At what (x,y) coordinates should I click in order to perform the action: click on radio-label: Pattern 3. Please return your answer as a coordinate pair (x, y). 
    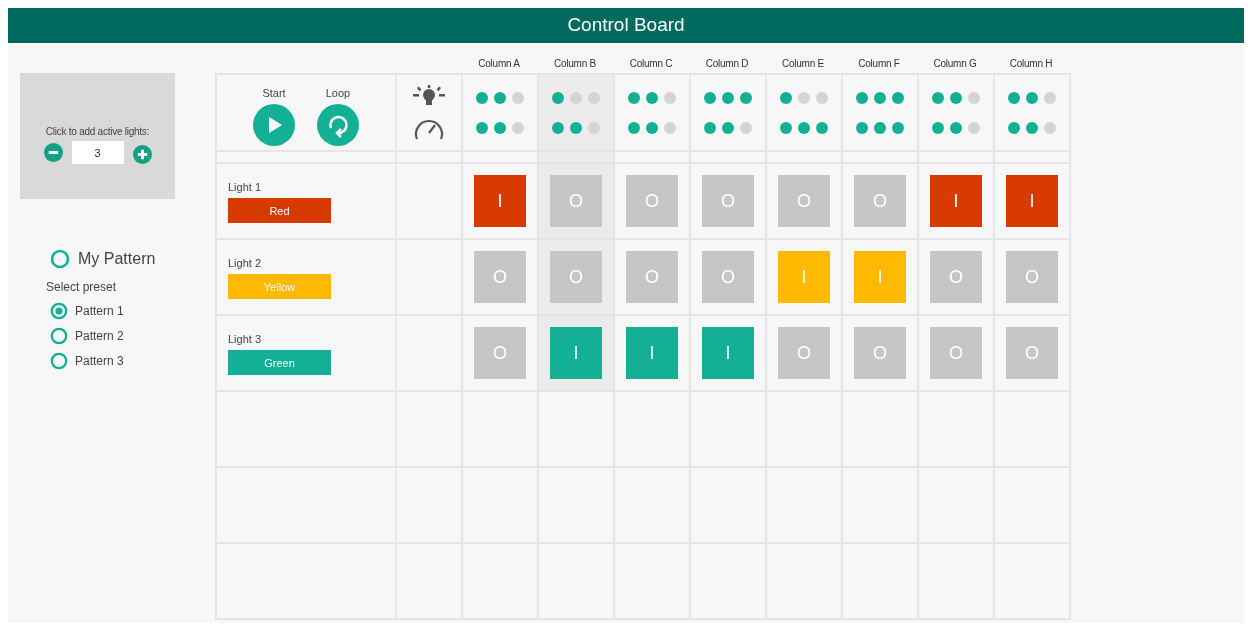
    Looking at the image, I should click on (99, 361).